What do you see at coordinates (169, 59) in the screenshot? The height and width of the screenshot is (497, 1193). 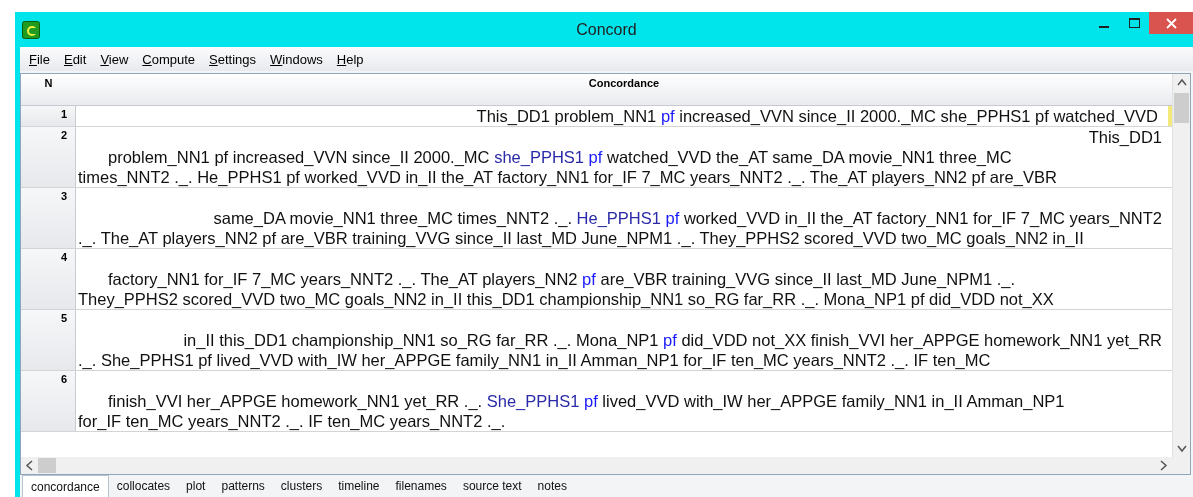 I see `menu-item: Compute` at bounding box center [169, 59].